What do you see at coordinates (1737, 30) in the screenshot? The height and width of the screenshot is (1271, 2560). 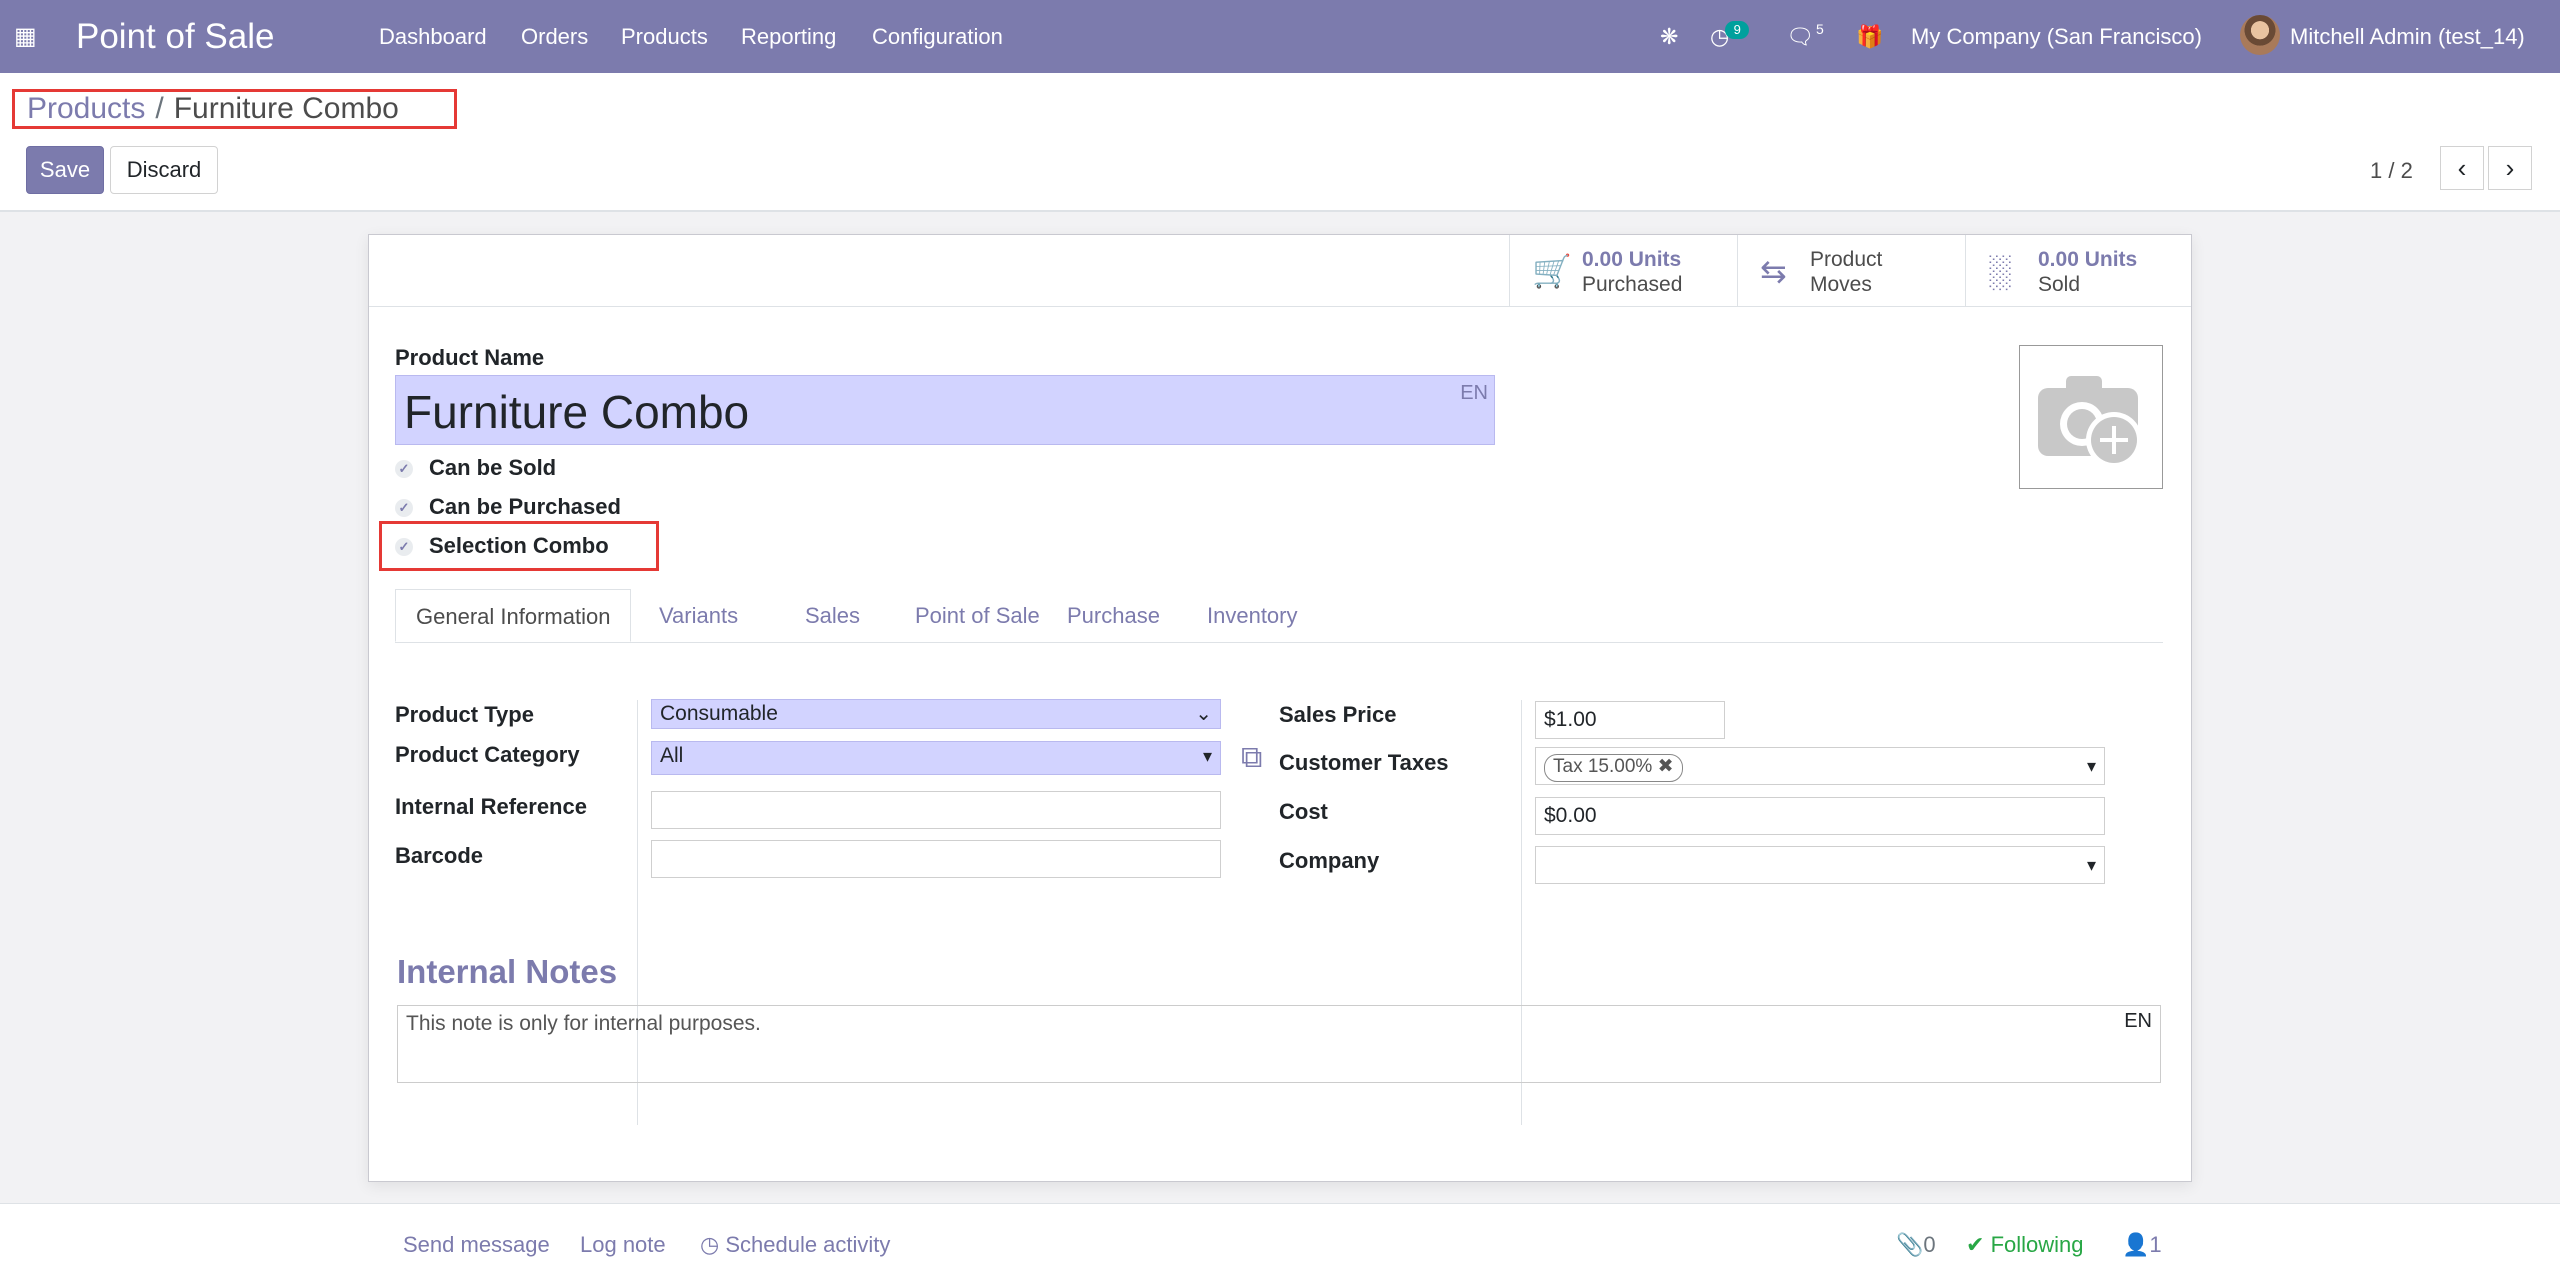 I see `activity-count-badge: 9` at bounding box center [1737, 30].